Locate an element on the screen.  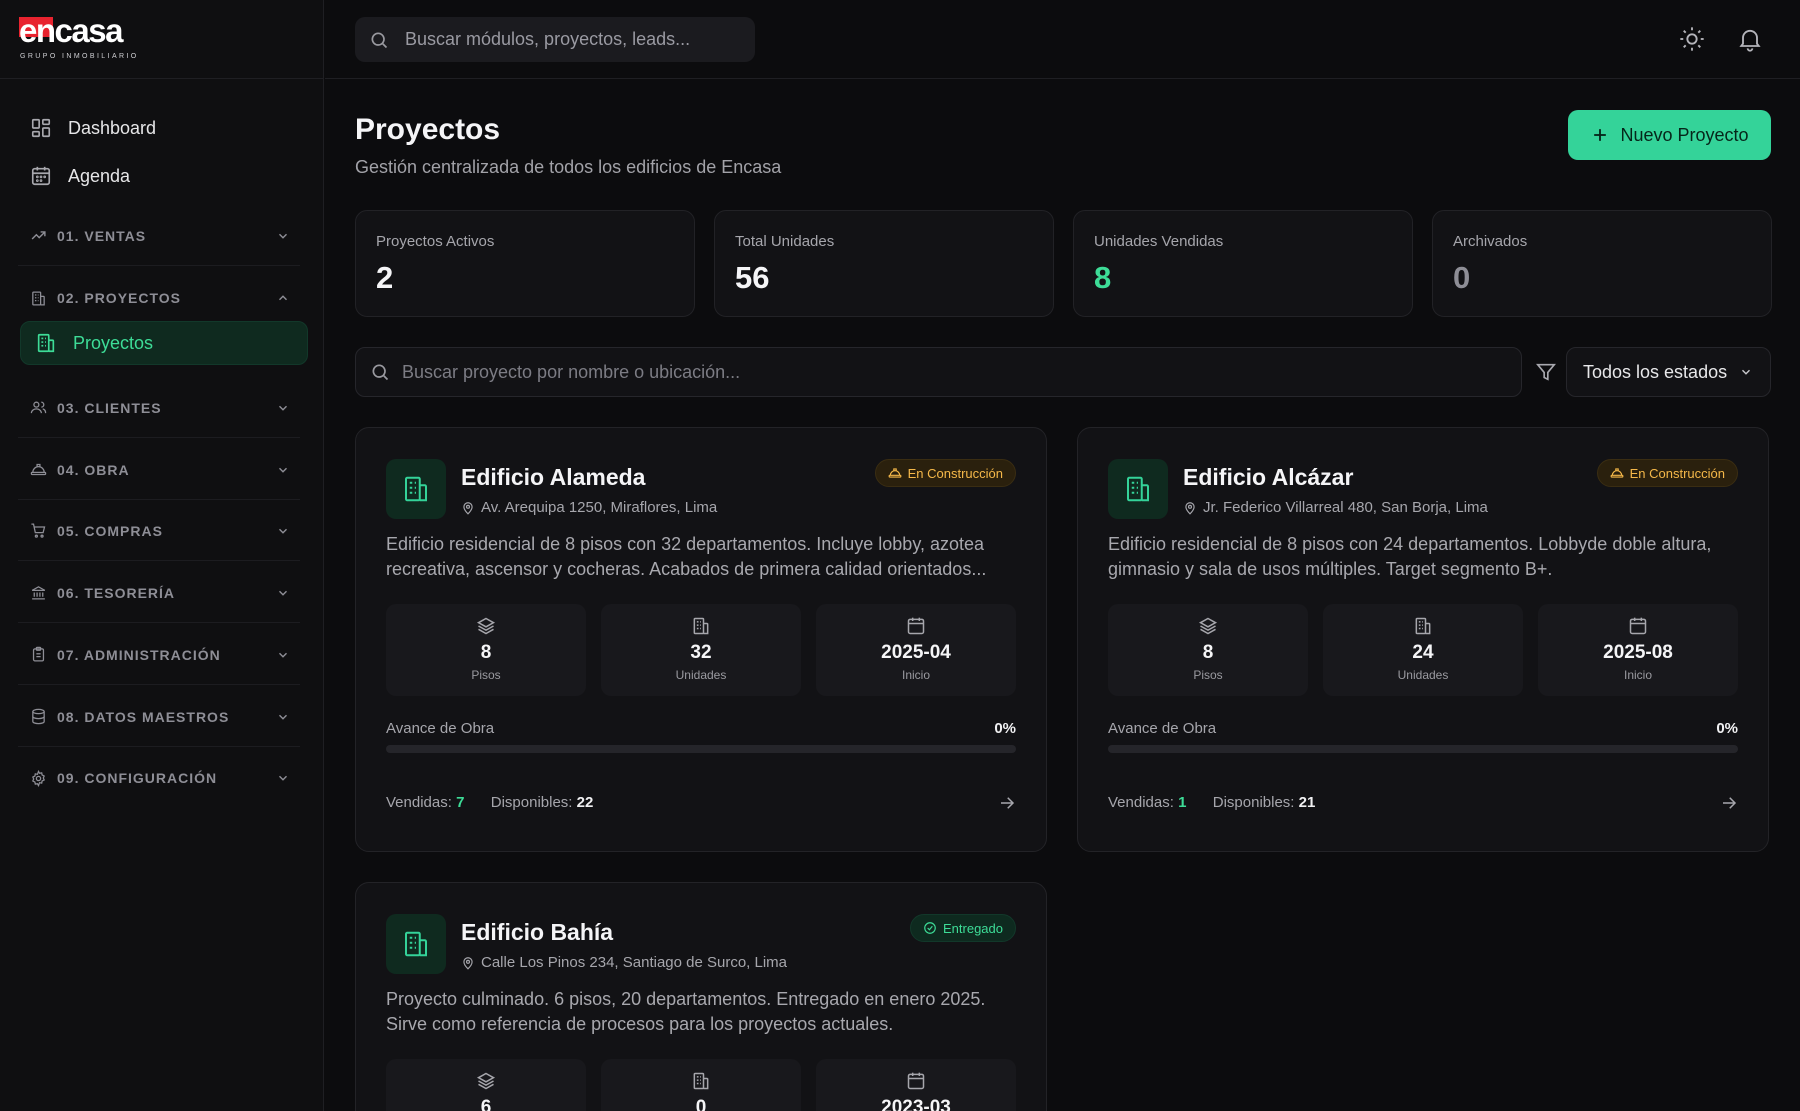
metric-unidades: 24 Unidades is located at coordinates (1423, 650).